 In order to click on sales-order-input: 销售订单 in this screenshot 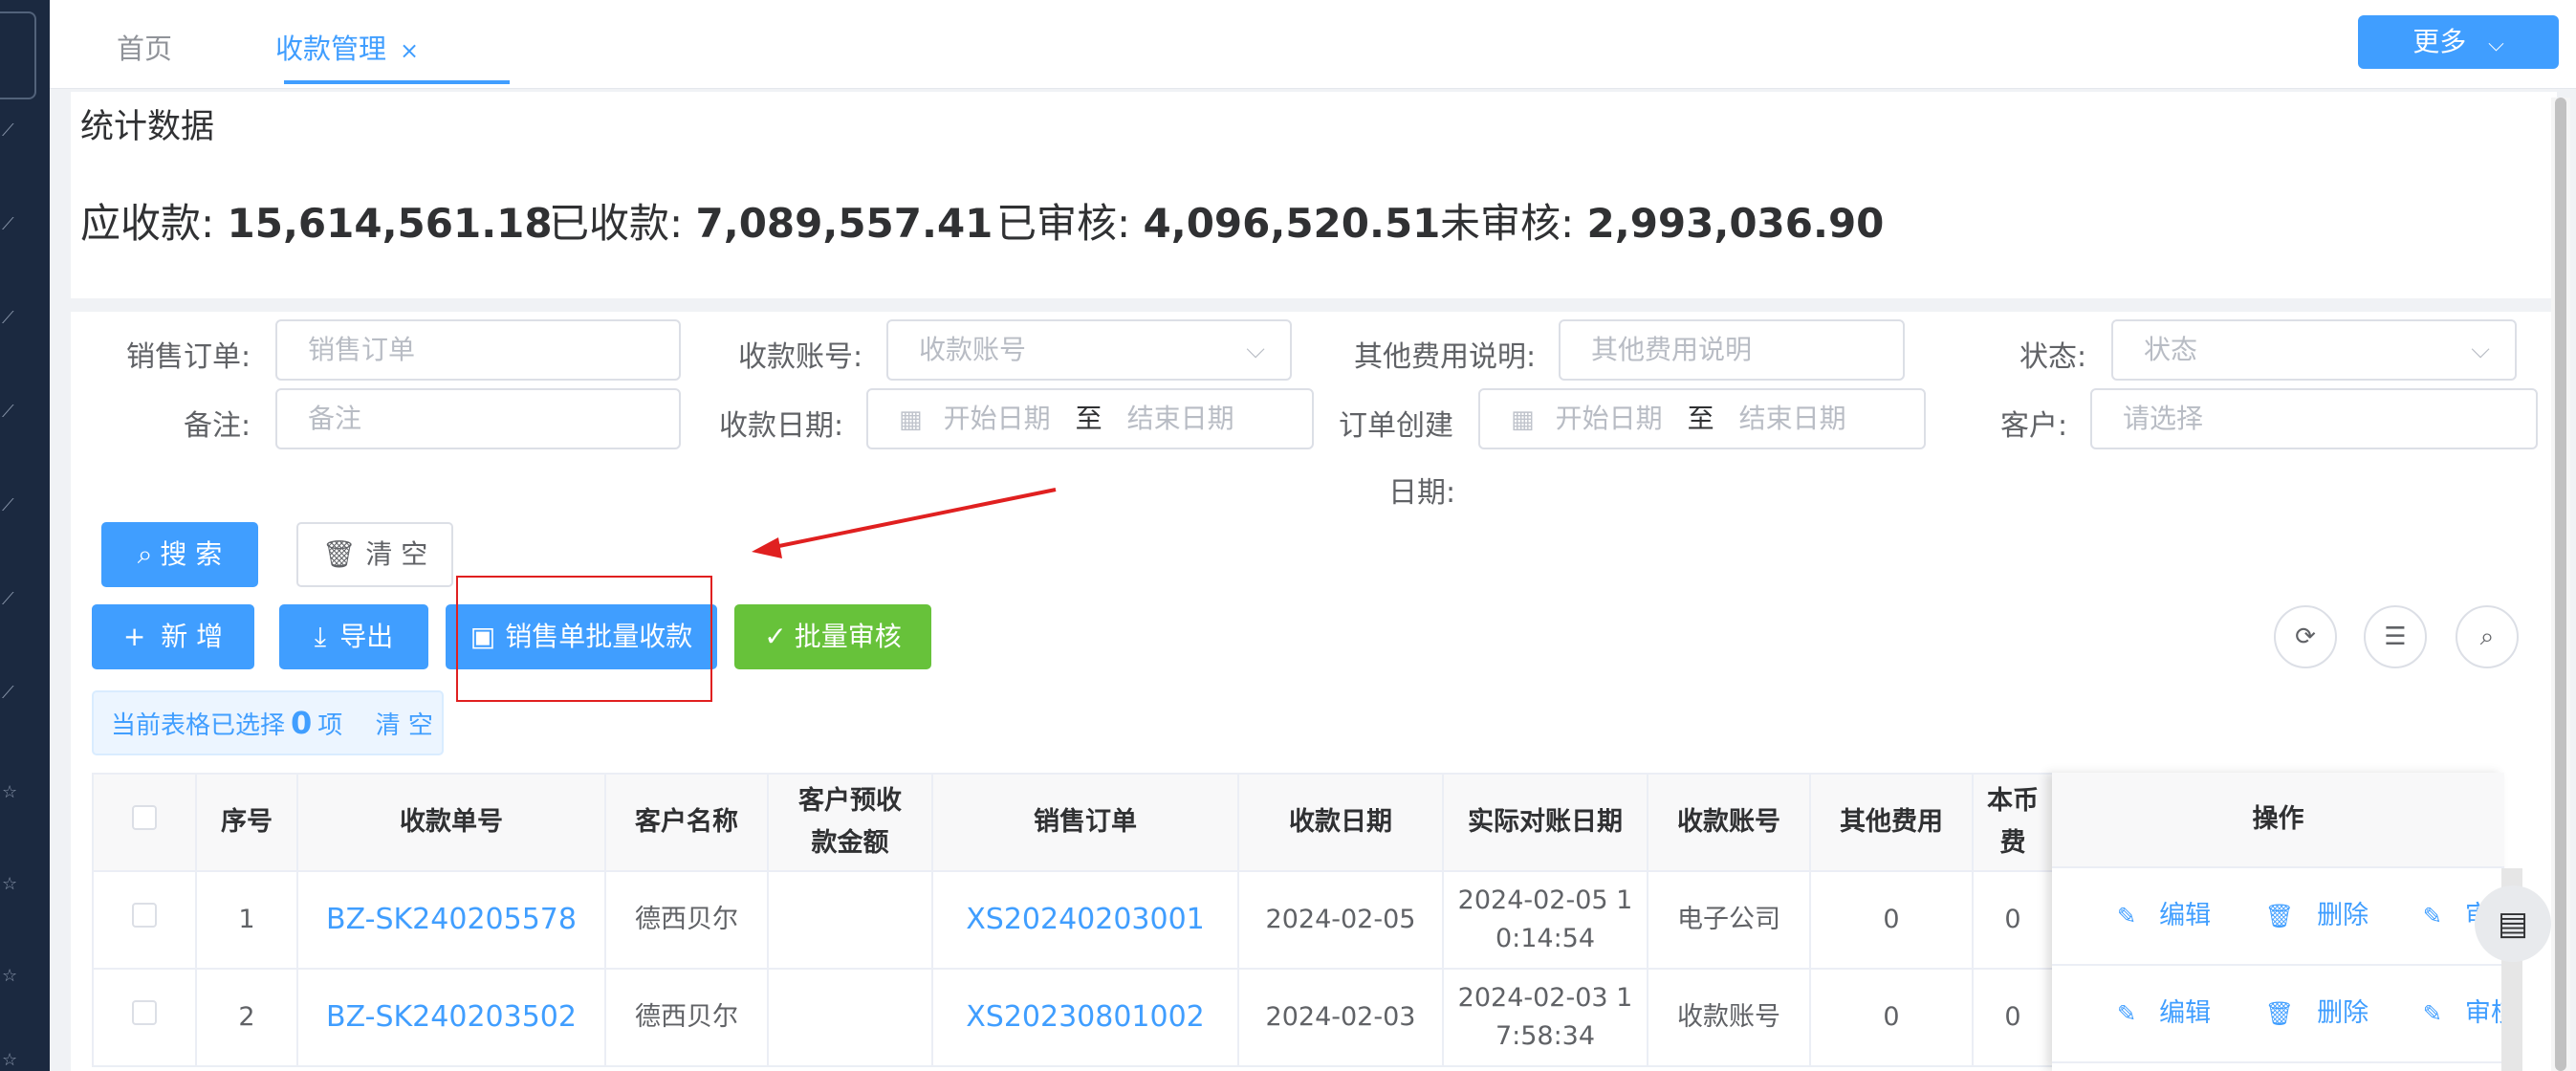, I will do `click(478, 350)`.